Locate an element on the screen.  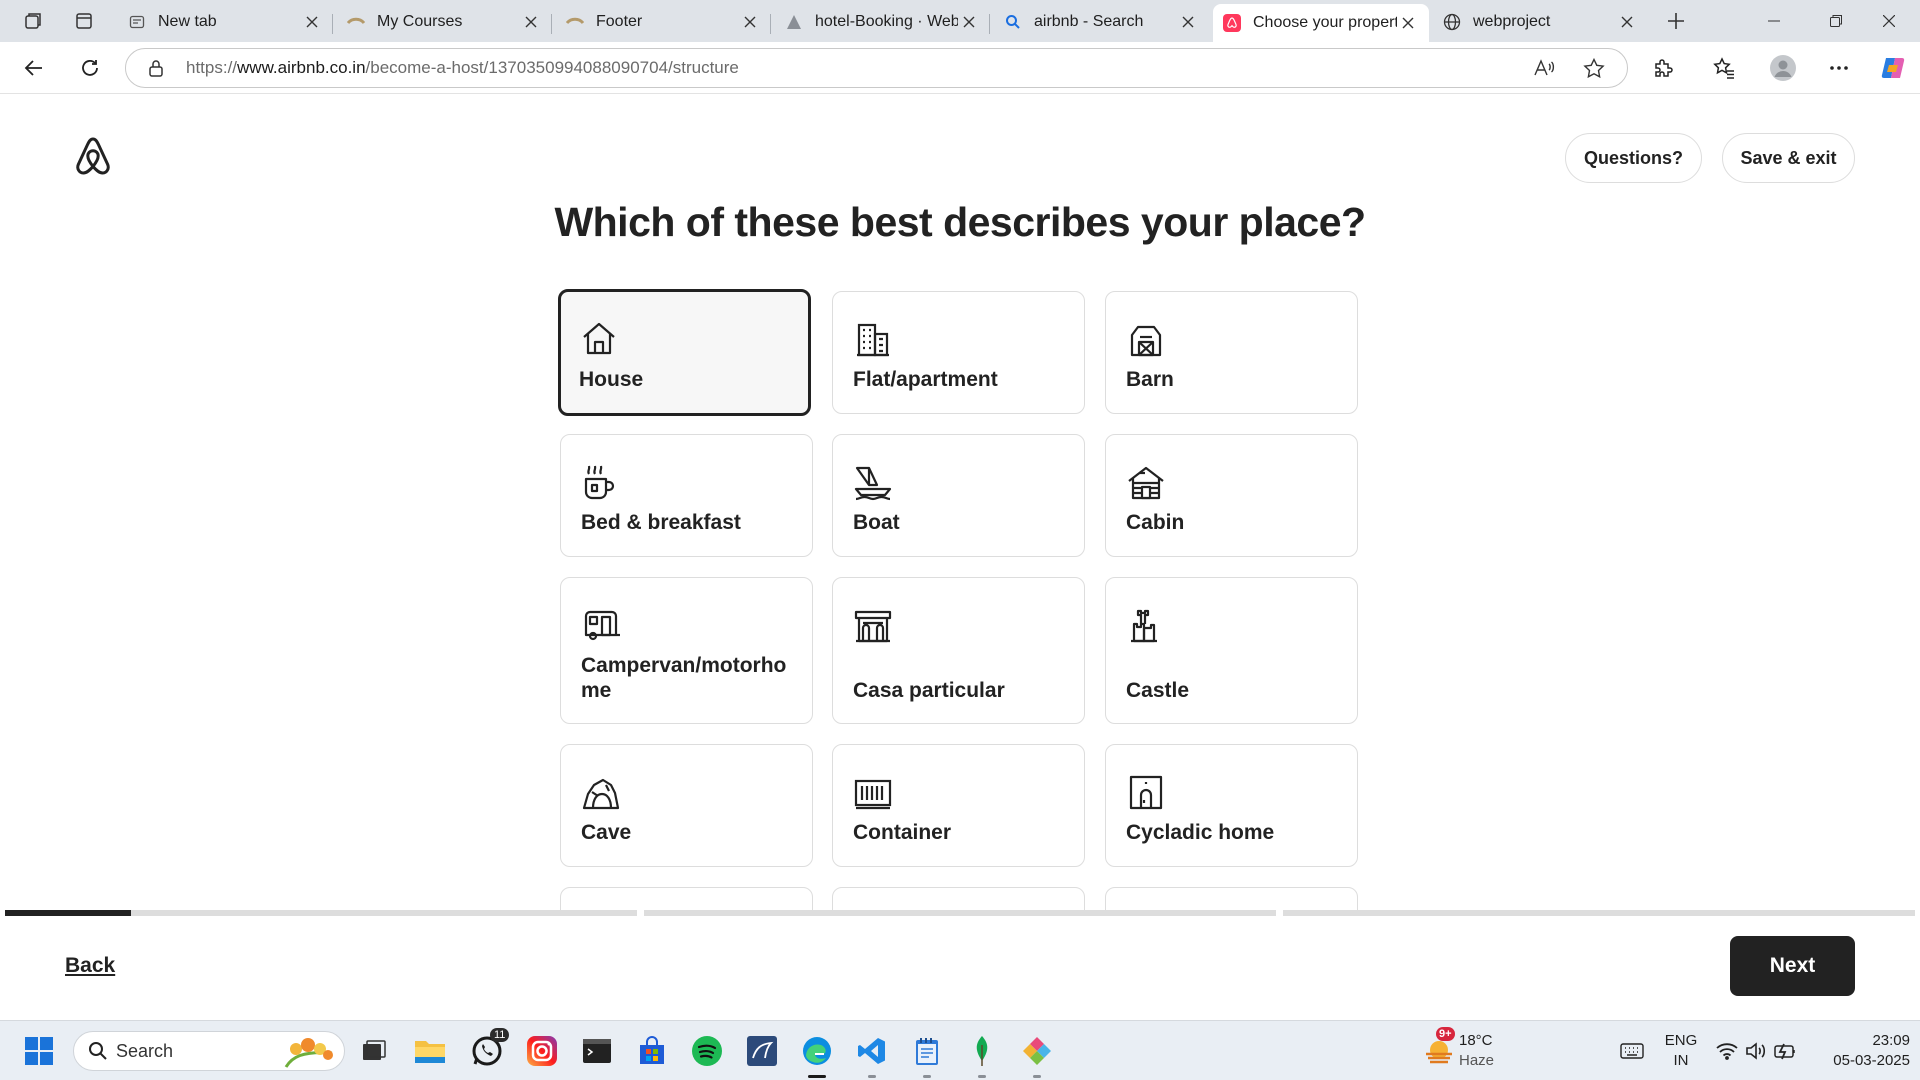
option-cycladic-home: Cycladic home is located at coordinates (1231, 805).